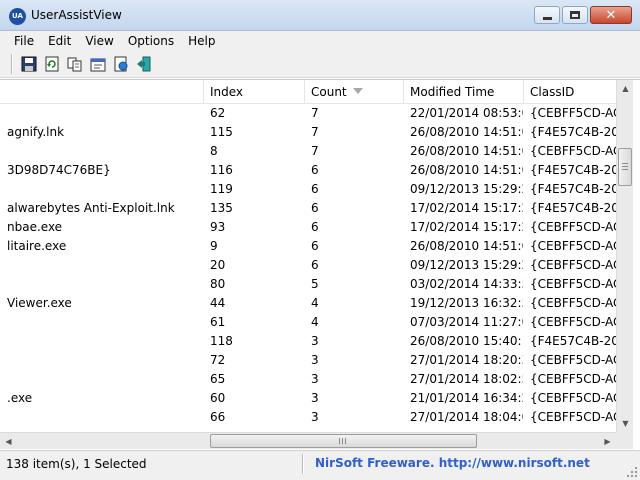  What do you see at coordinates (464, 92) in the screenshot?
I see `column-header-modified-time: Modified Time` at bounding box center [464, 92].